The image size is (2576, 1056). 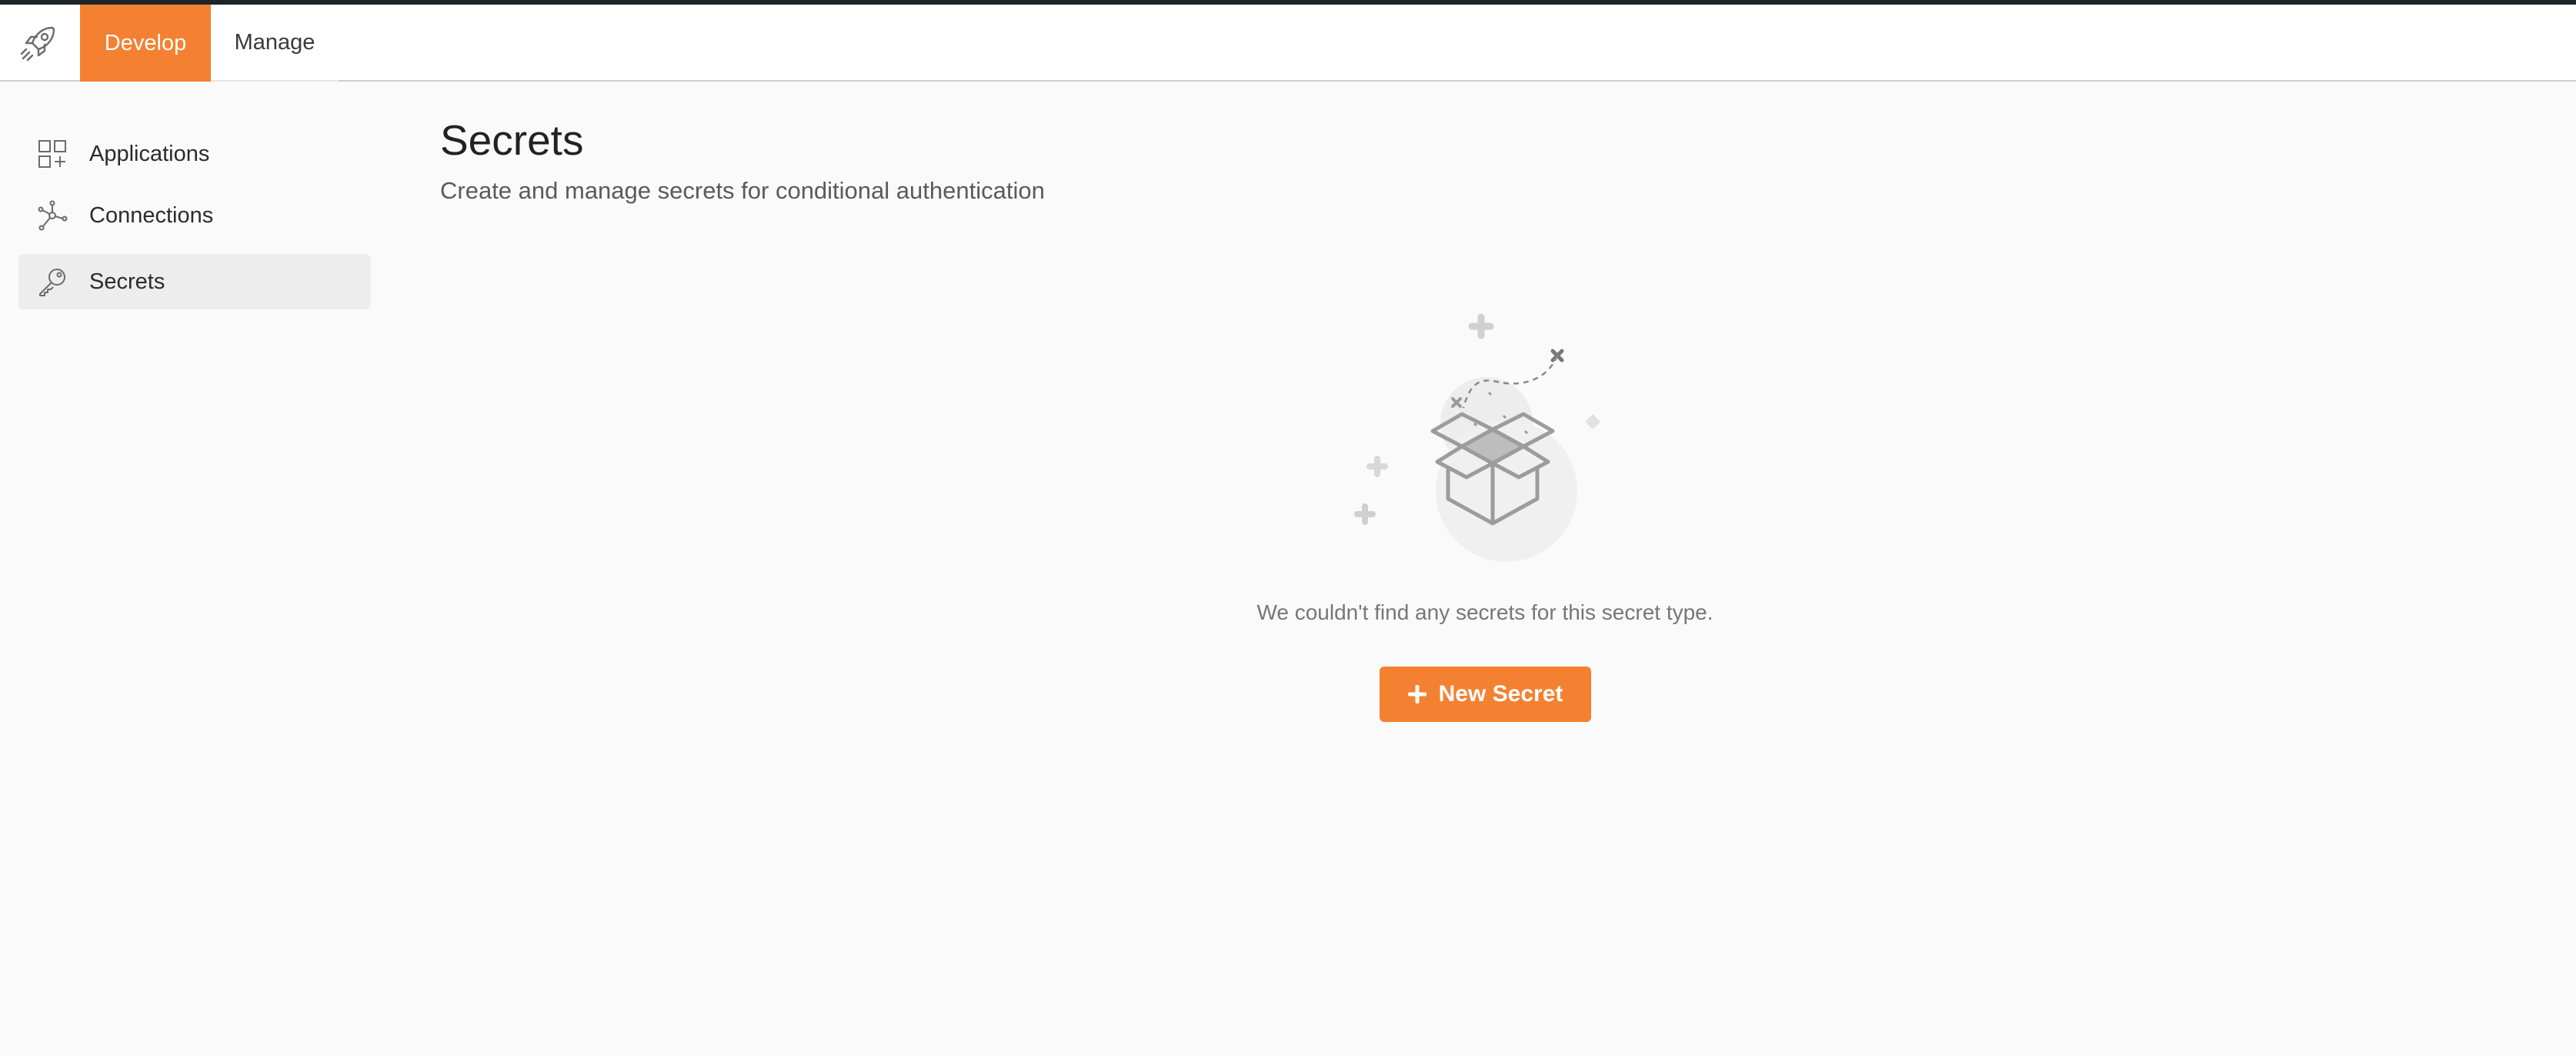 I want to click on sidebar-item-secrets: Secrets, so click(x=195, y=281).